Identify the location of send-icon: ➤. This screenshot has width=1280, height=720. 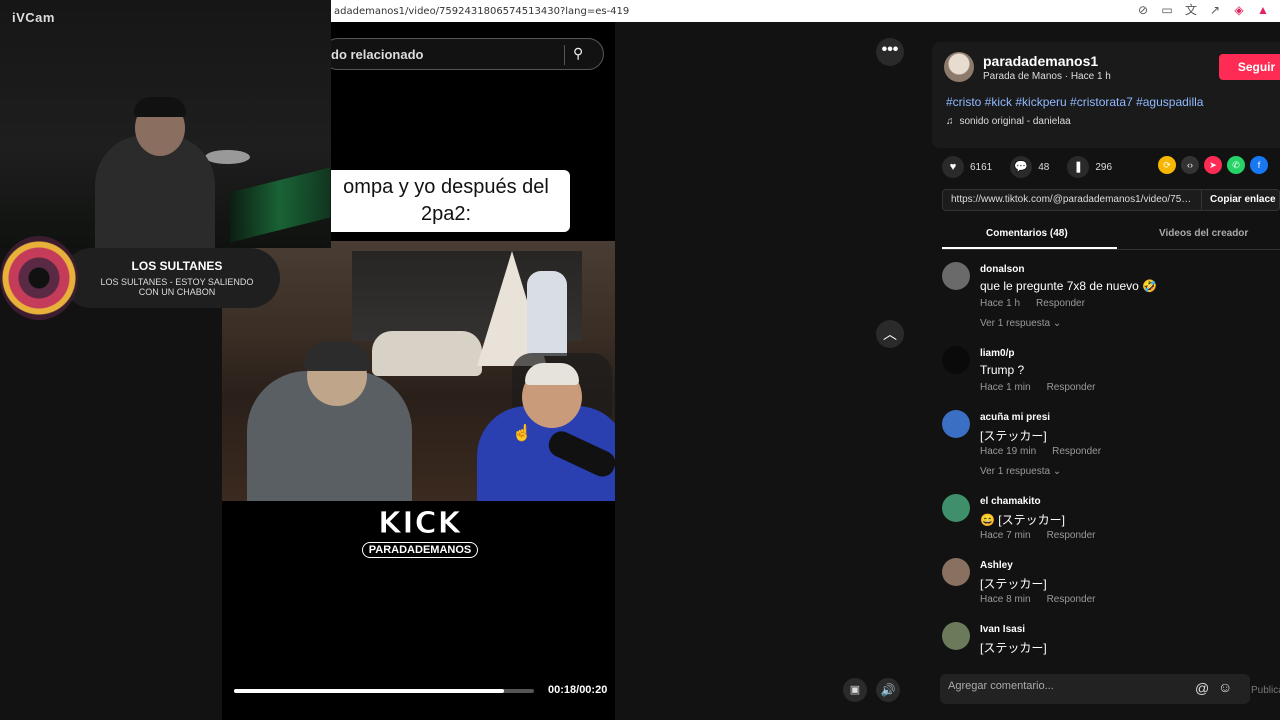
(1213, 165).